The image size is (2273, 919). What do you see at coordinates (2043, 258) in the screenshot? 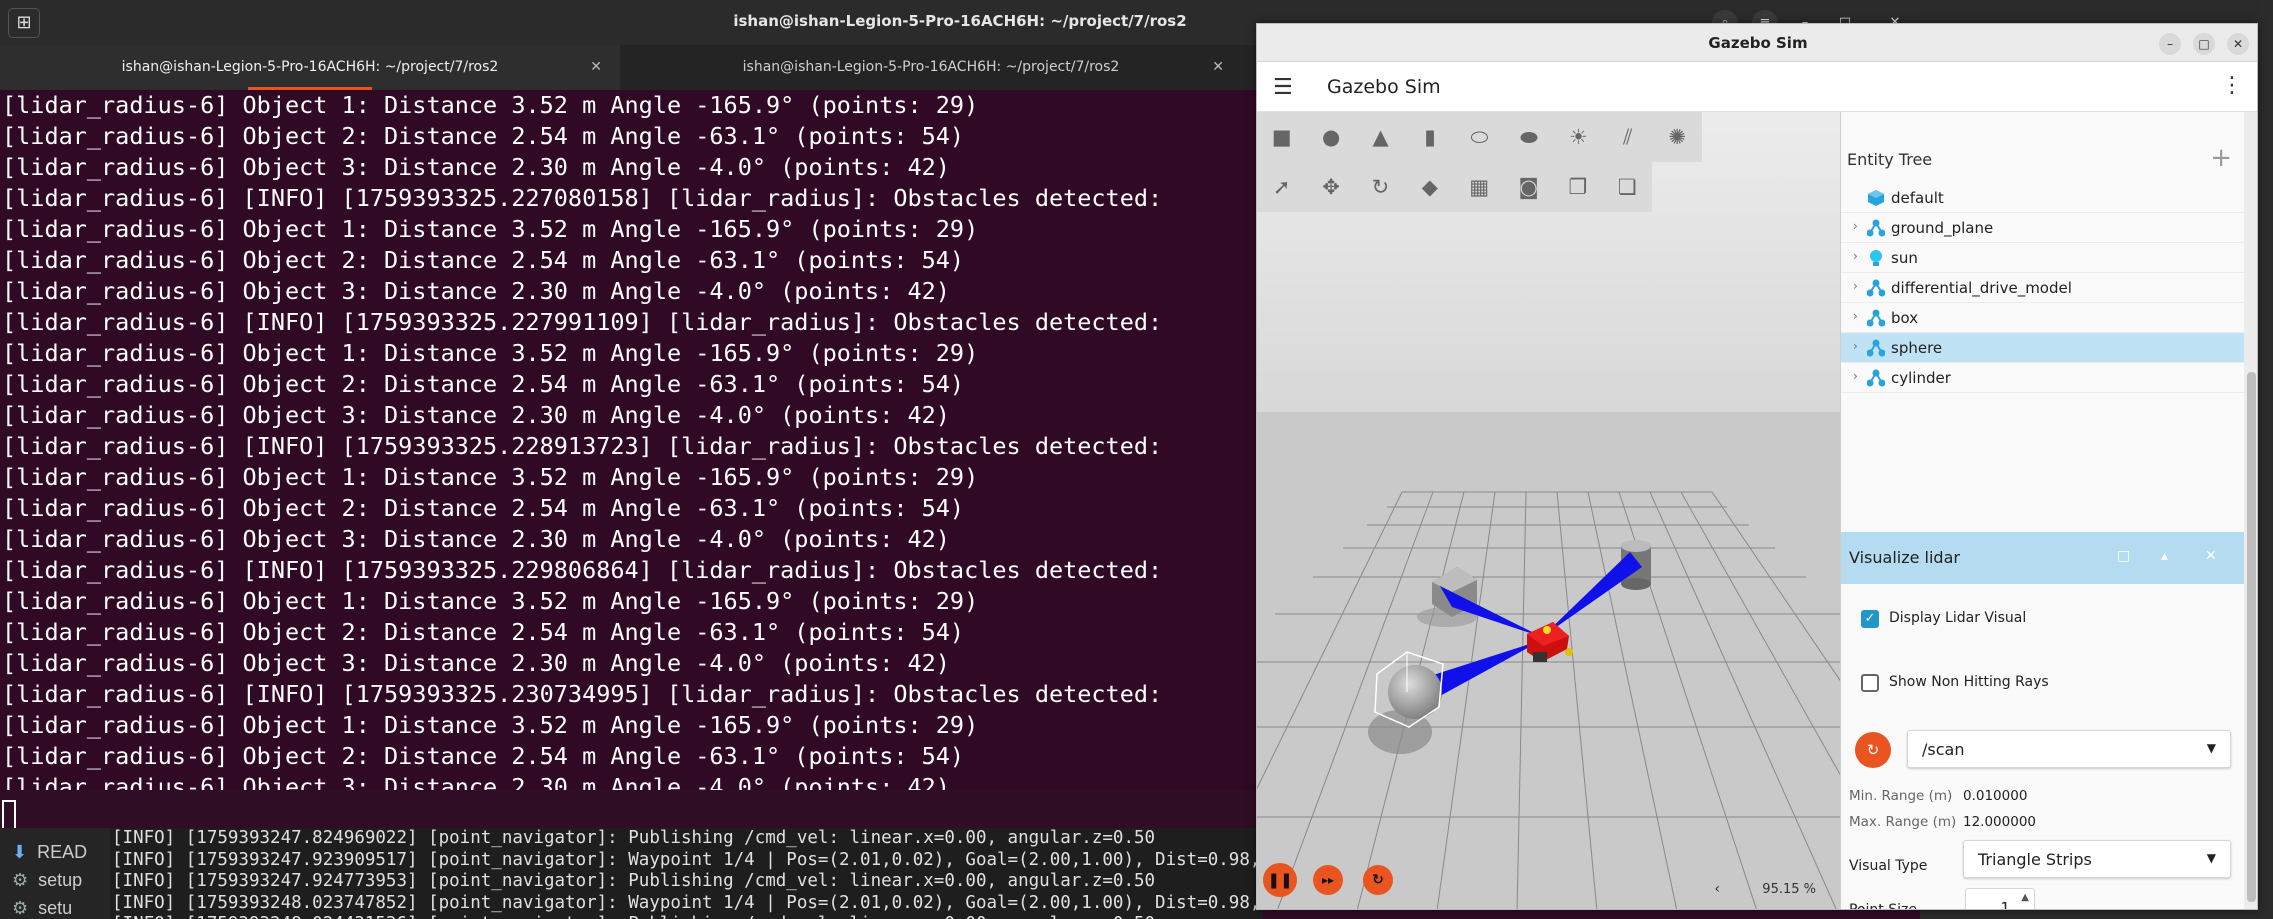
I see `entity-row-sun: › sun` at bounding box center [2043, 258].